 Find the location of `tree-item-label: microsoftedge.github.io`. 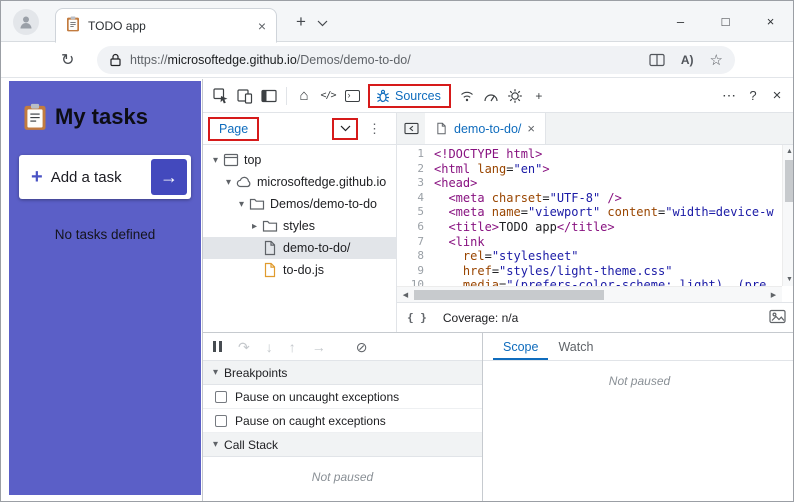

tree-item-label: microsoftedge.github.io is located at coordinates (322, 182).